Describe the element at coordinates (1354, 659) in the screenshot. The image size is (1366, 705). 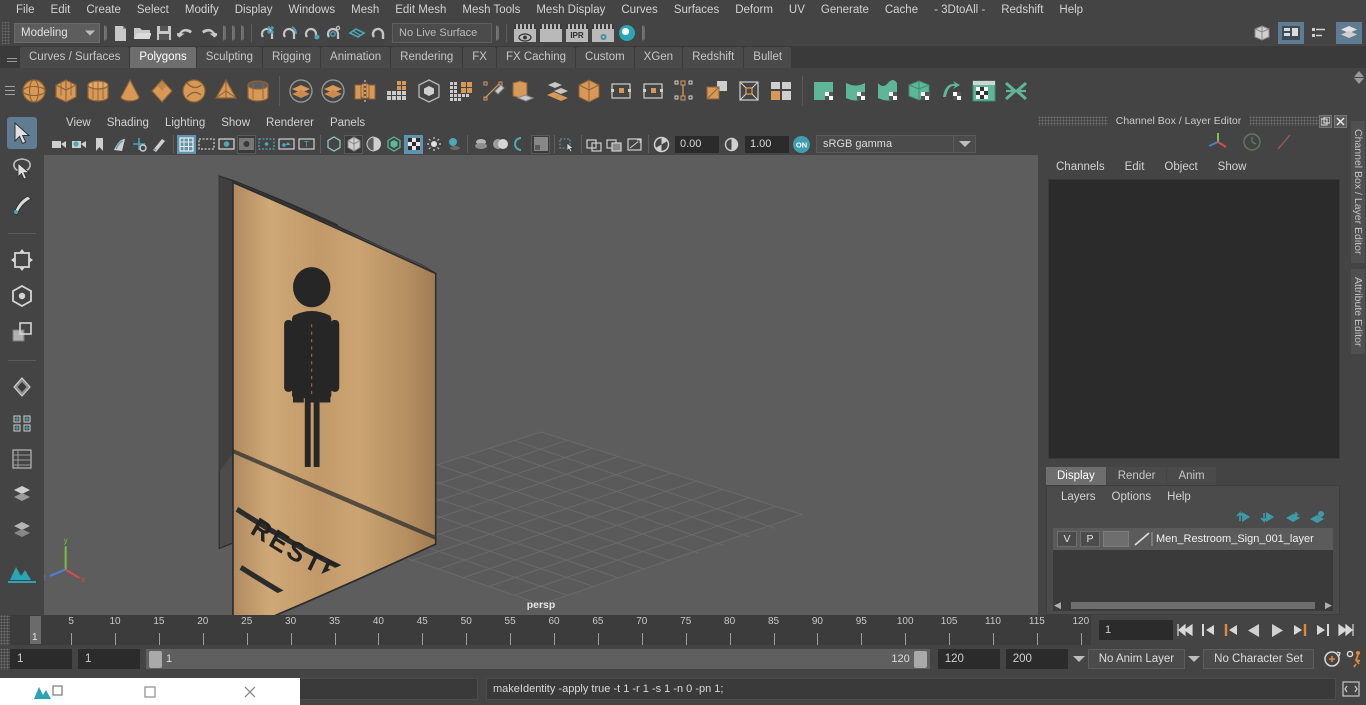
I see `animation-preferences-icon` at that location.